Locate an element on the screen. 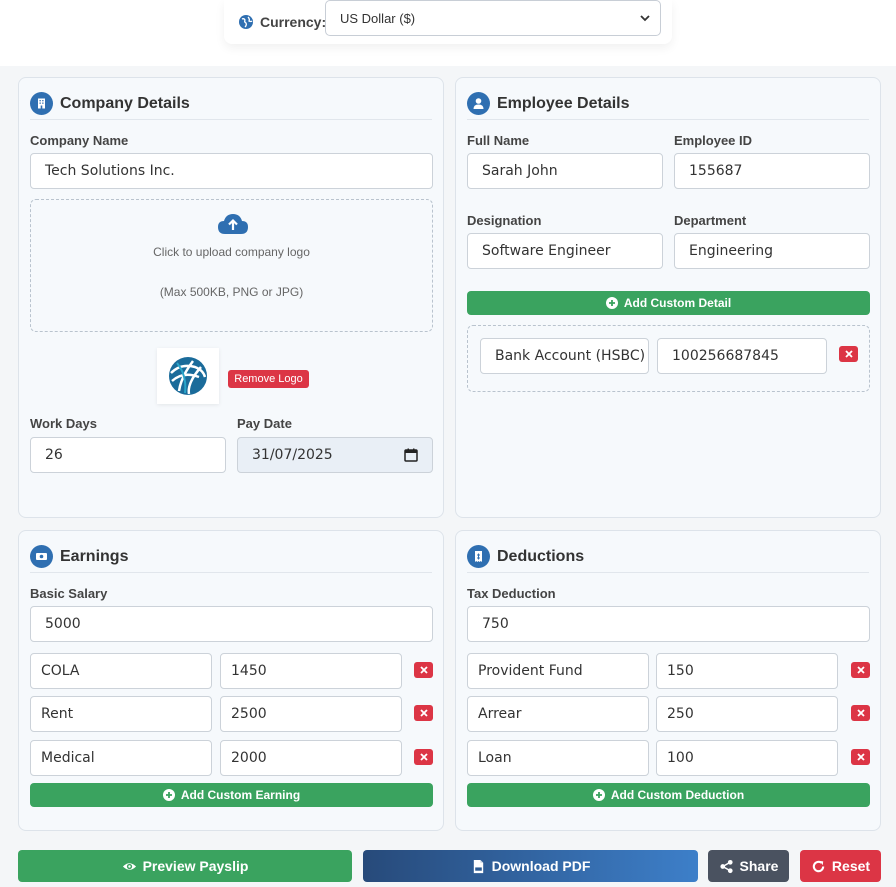 This screenshot has width=896, height=887. reset-button: Reset is located at coordinates (840, 866).